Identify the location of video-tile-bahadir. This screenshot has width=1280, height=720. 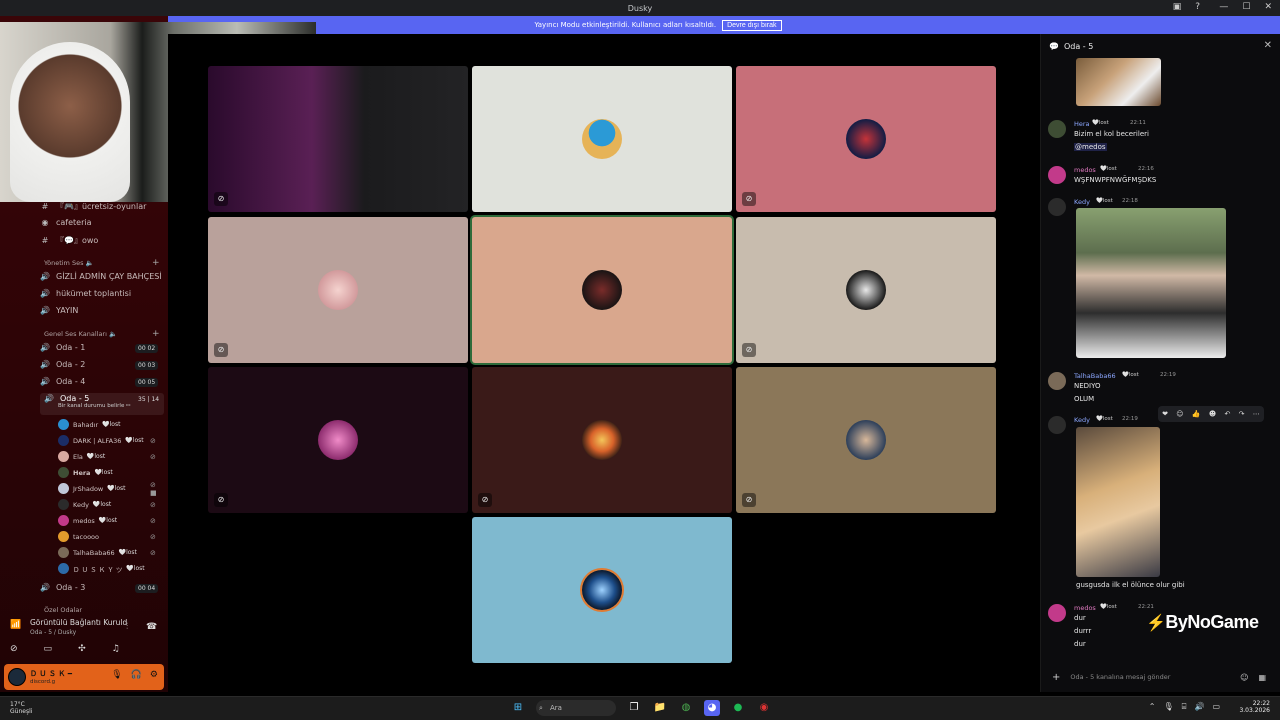
(602, 139).